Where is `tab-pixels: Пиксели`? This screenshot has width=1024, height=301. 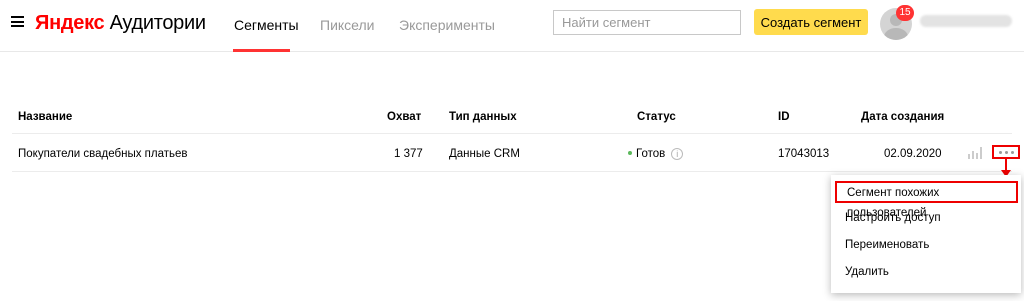
tab-pixels: Пиксели is located at coordinates (347, 25).